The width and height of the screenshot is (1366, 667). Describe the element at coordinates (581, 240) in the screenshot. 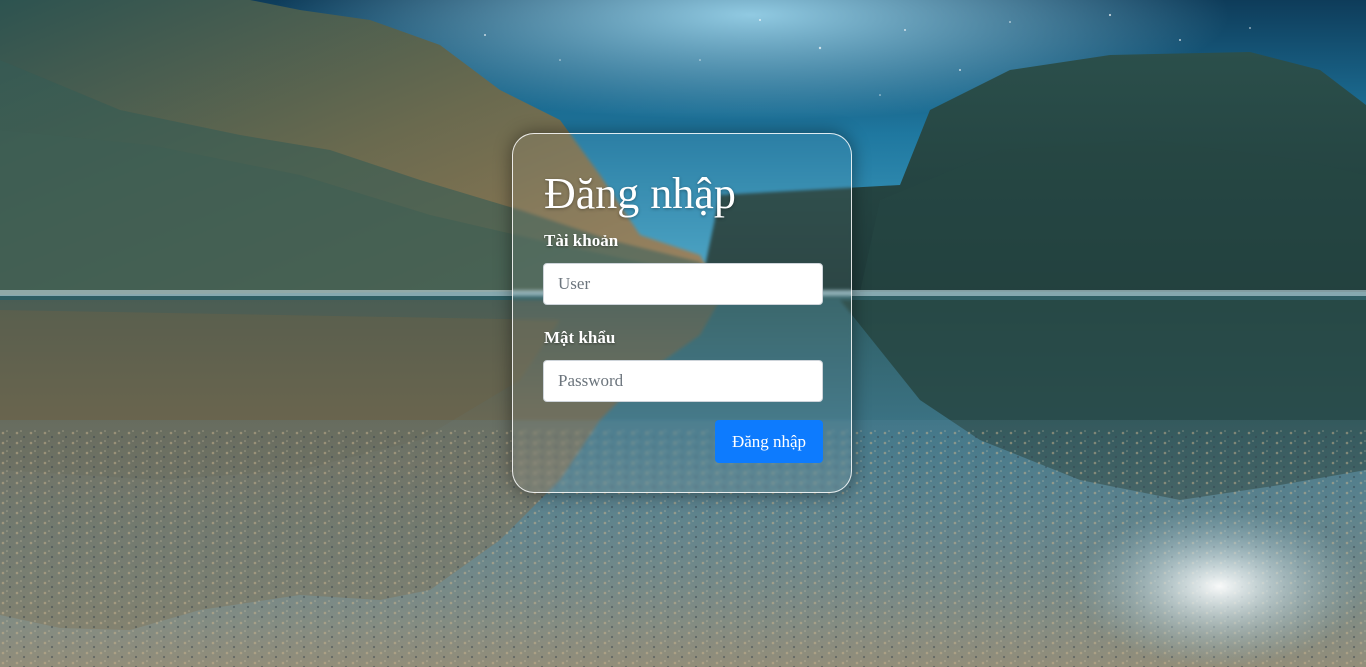

I see `username-label: Tài khoản` at that location.